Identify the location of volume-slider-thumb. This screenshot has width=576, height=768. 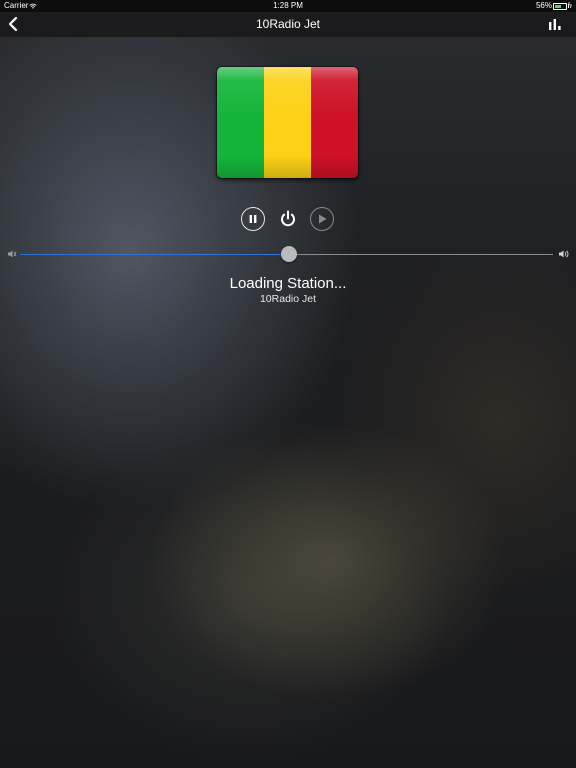
(289, 254).